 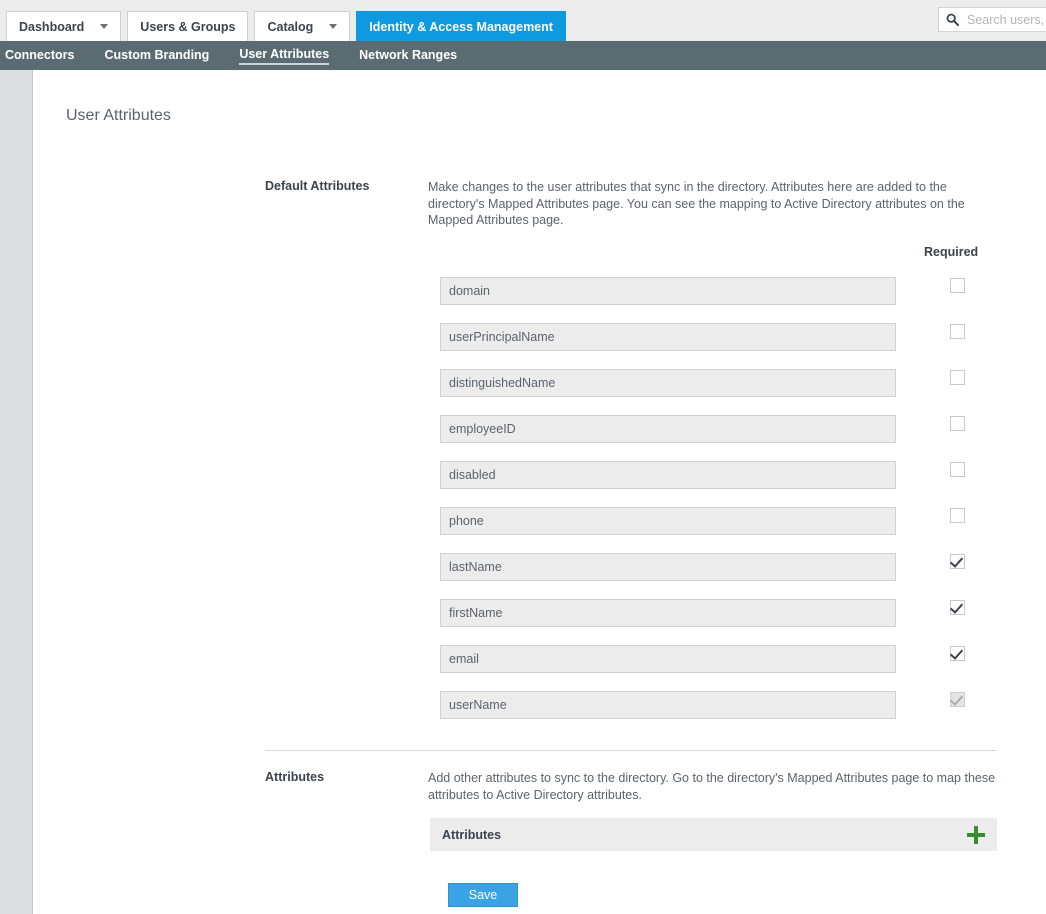 What do you see at coordinates (156, 56) in the screenshot?
I see `subnav-item-custom-branding: Custom Branding` at bounding box center [156, 56].